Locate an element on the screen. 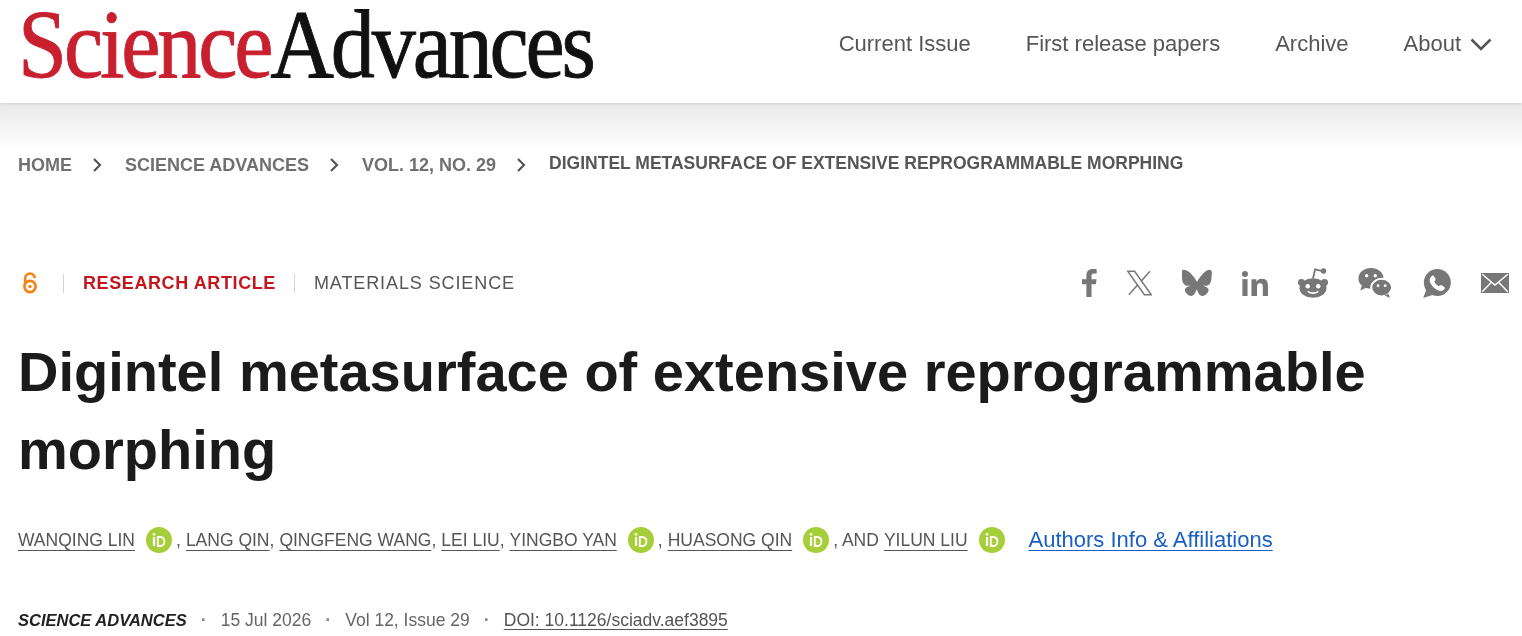 Image resolution: width=1522 pixels, height=636 pixels. author-link: QINGFENG WANG is located at coordinates (355, 540).